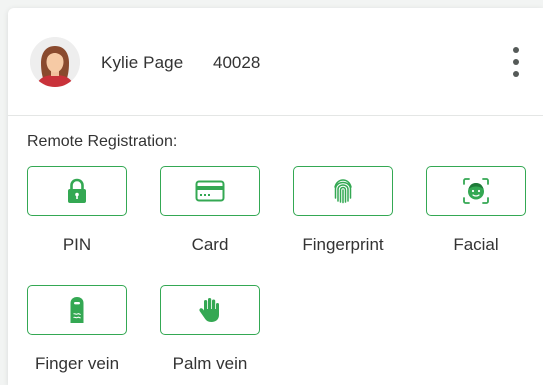 This screenshot has height=385, width=543. I want to click on more-options-button, so click(516, 62).